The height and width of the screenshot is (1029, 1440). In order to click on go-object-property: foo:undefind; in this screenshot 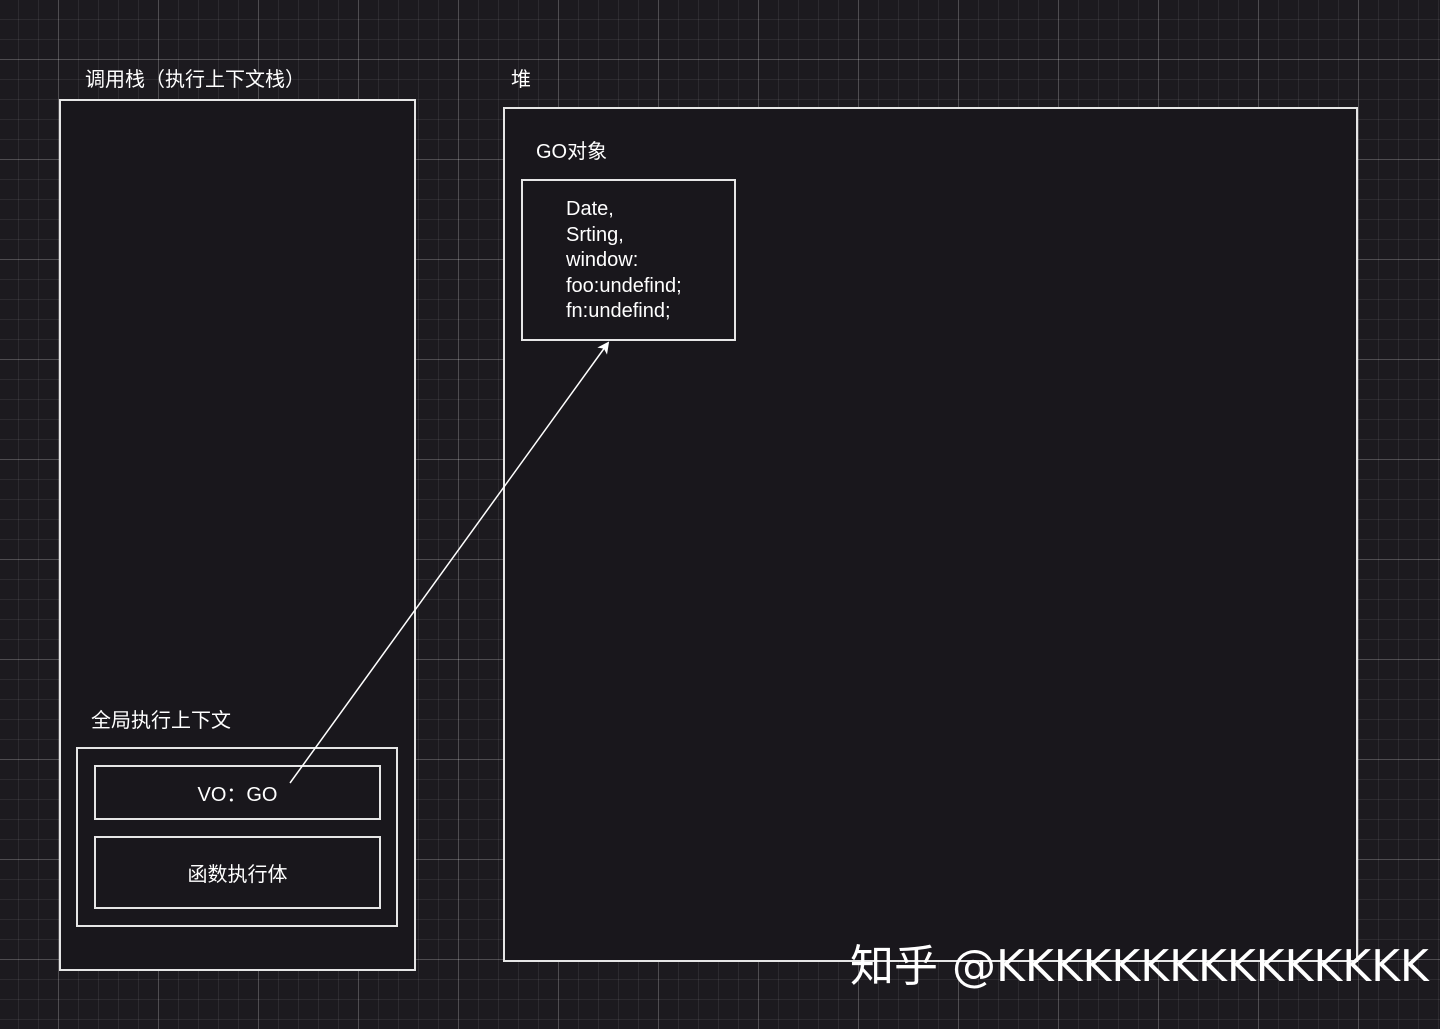, I will do `click(624, 285)`.